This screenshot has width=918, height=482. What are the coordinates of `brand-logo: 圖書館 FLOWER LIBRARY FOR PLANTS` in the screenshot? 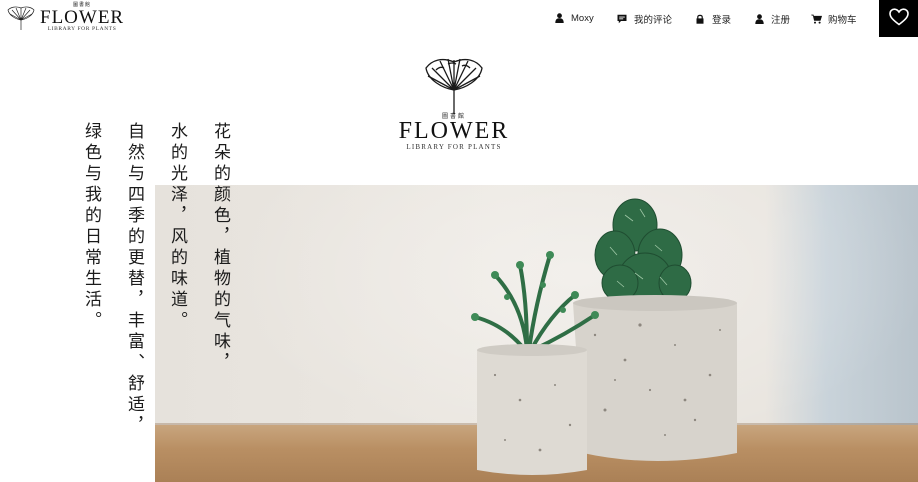 It's located at (64, 18).